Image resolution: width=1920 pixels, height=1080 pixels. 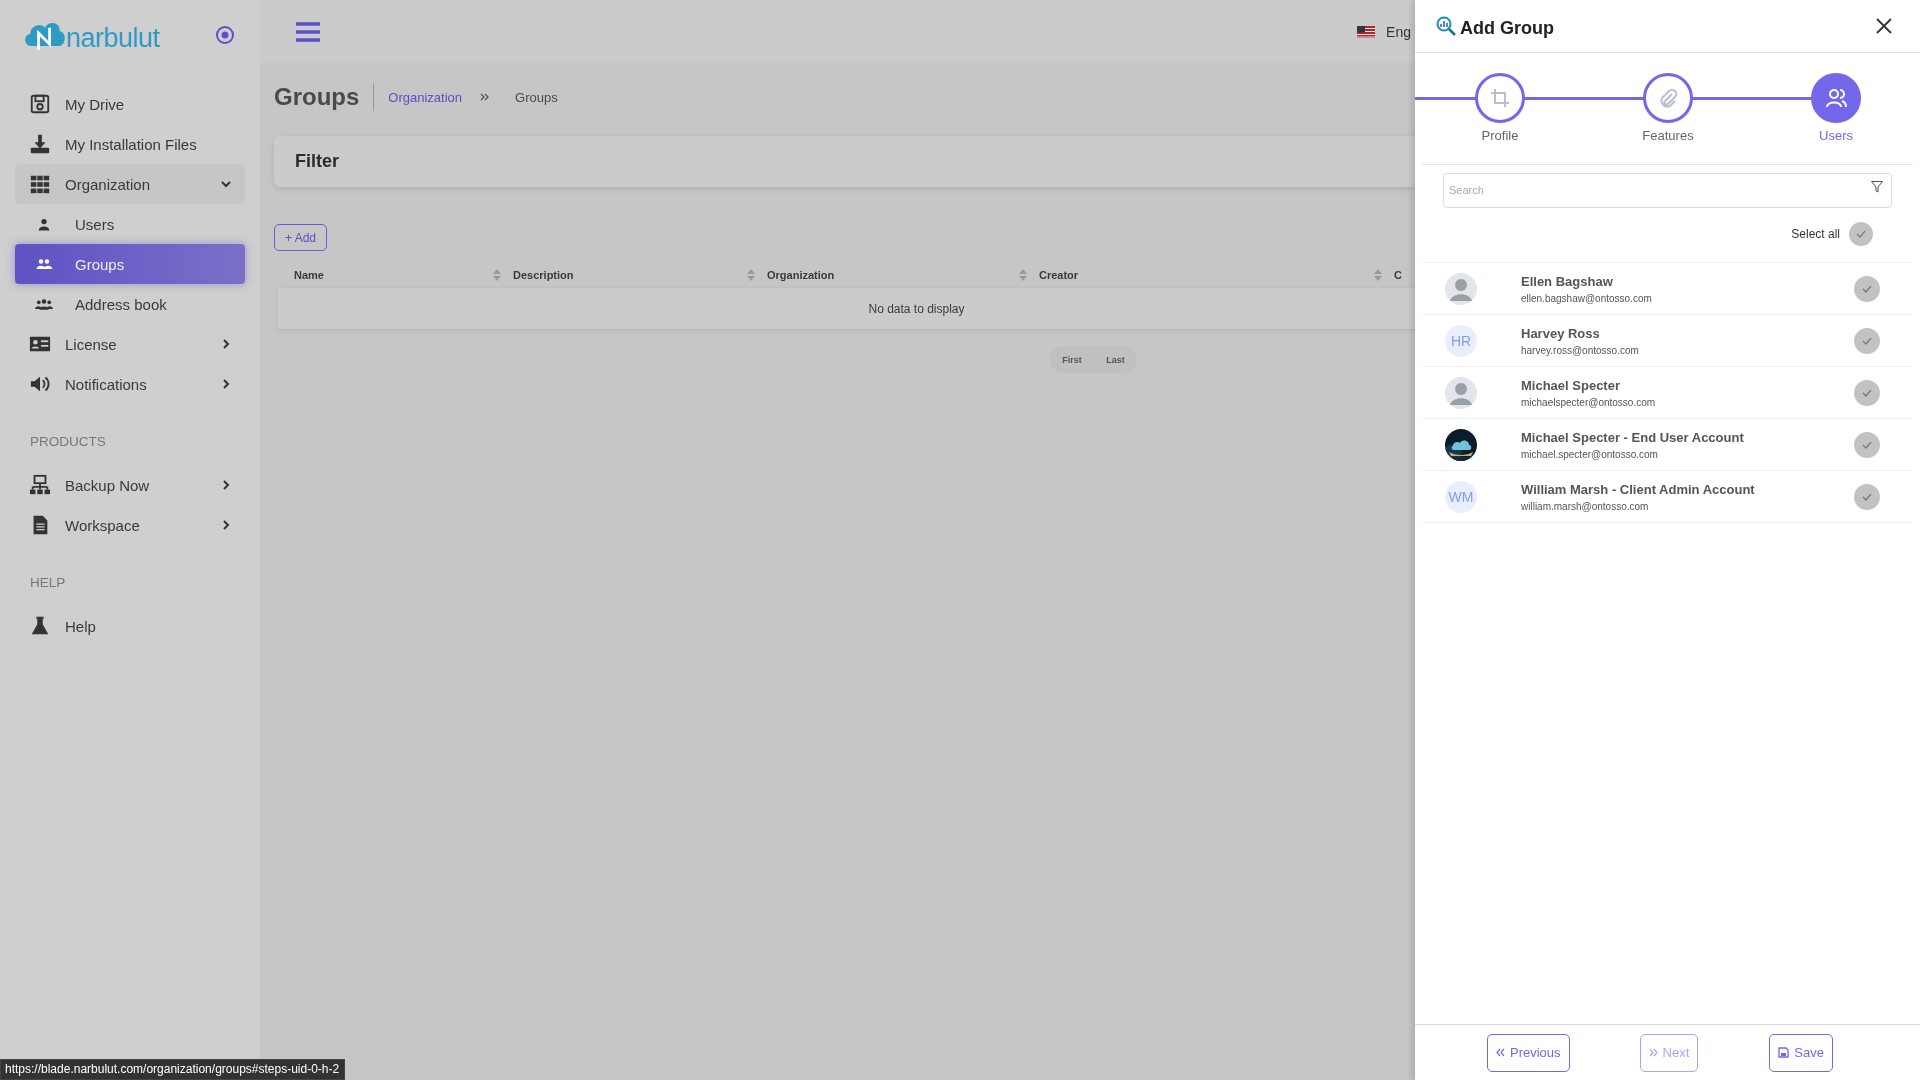 I want to click on user-row: Ellen Bagshaw ellen.bagshaw@ontosso.com, so click(x=1667, y=289).